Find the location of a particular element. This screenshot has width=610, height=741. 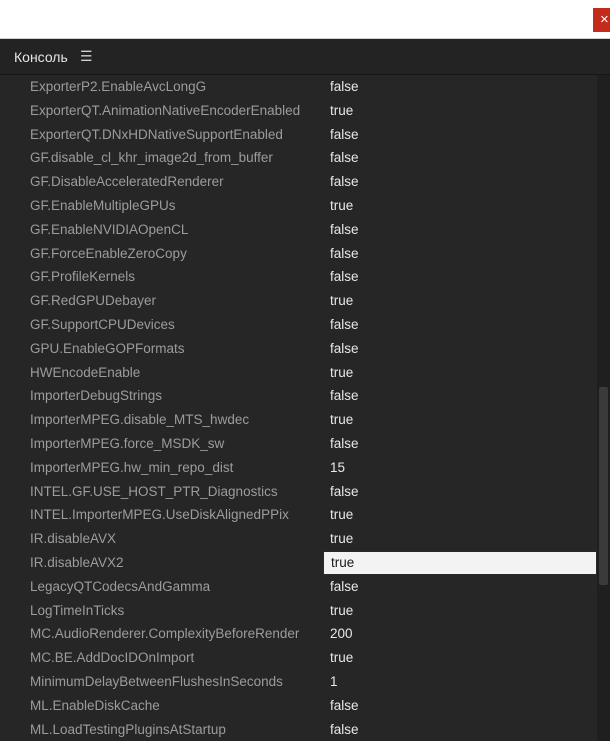

console-row: ImporterMPEG.hw_min_repo_dist 15 is located at coordinates (298, 468).